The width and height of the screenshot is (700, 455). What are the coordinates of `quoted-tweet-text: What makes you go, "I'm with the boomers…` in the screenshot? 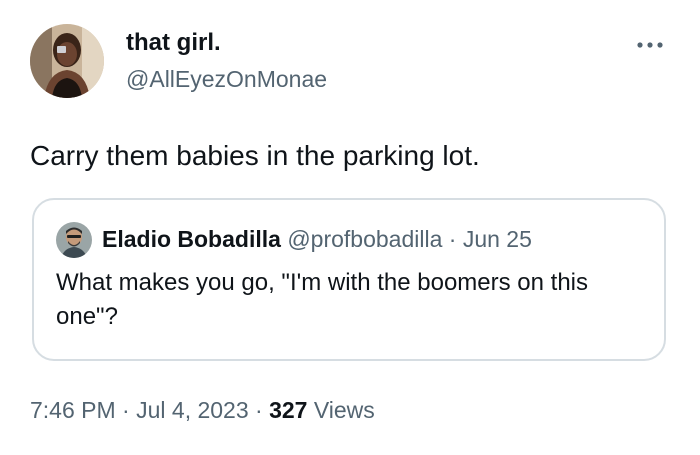 It's located at (322, 299).